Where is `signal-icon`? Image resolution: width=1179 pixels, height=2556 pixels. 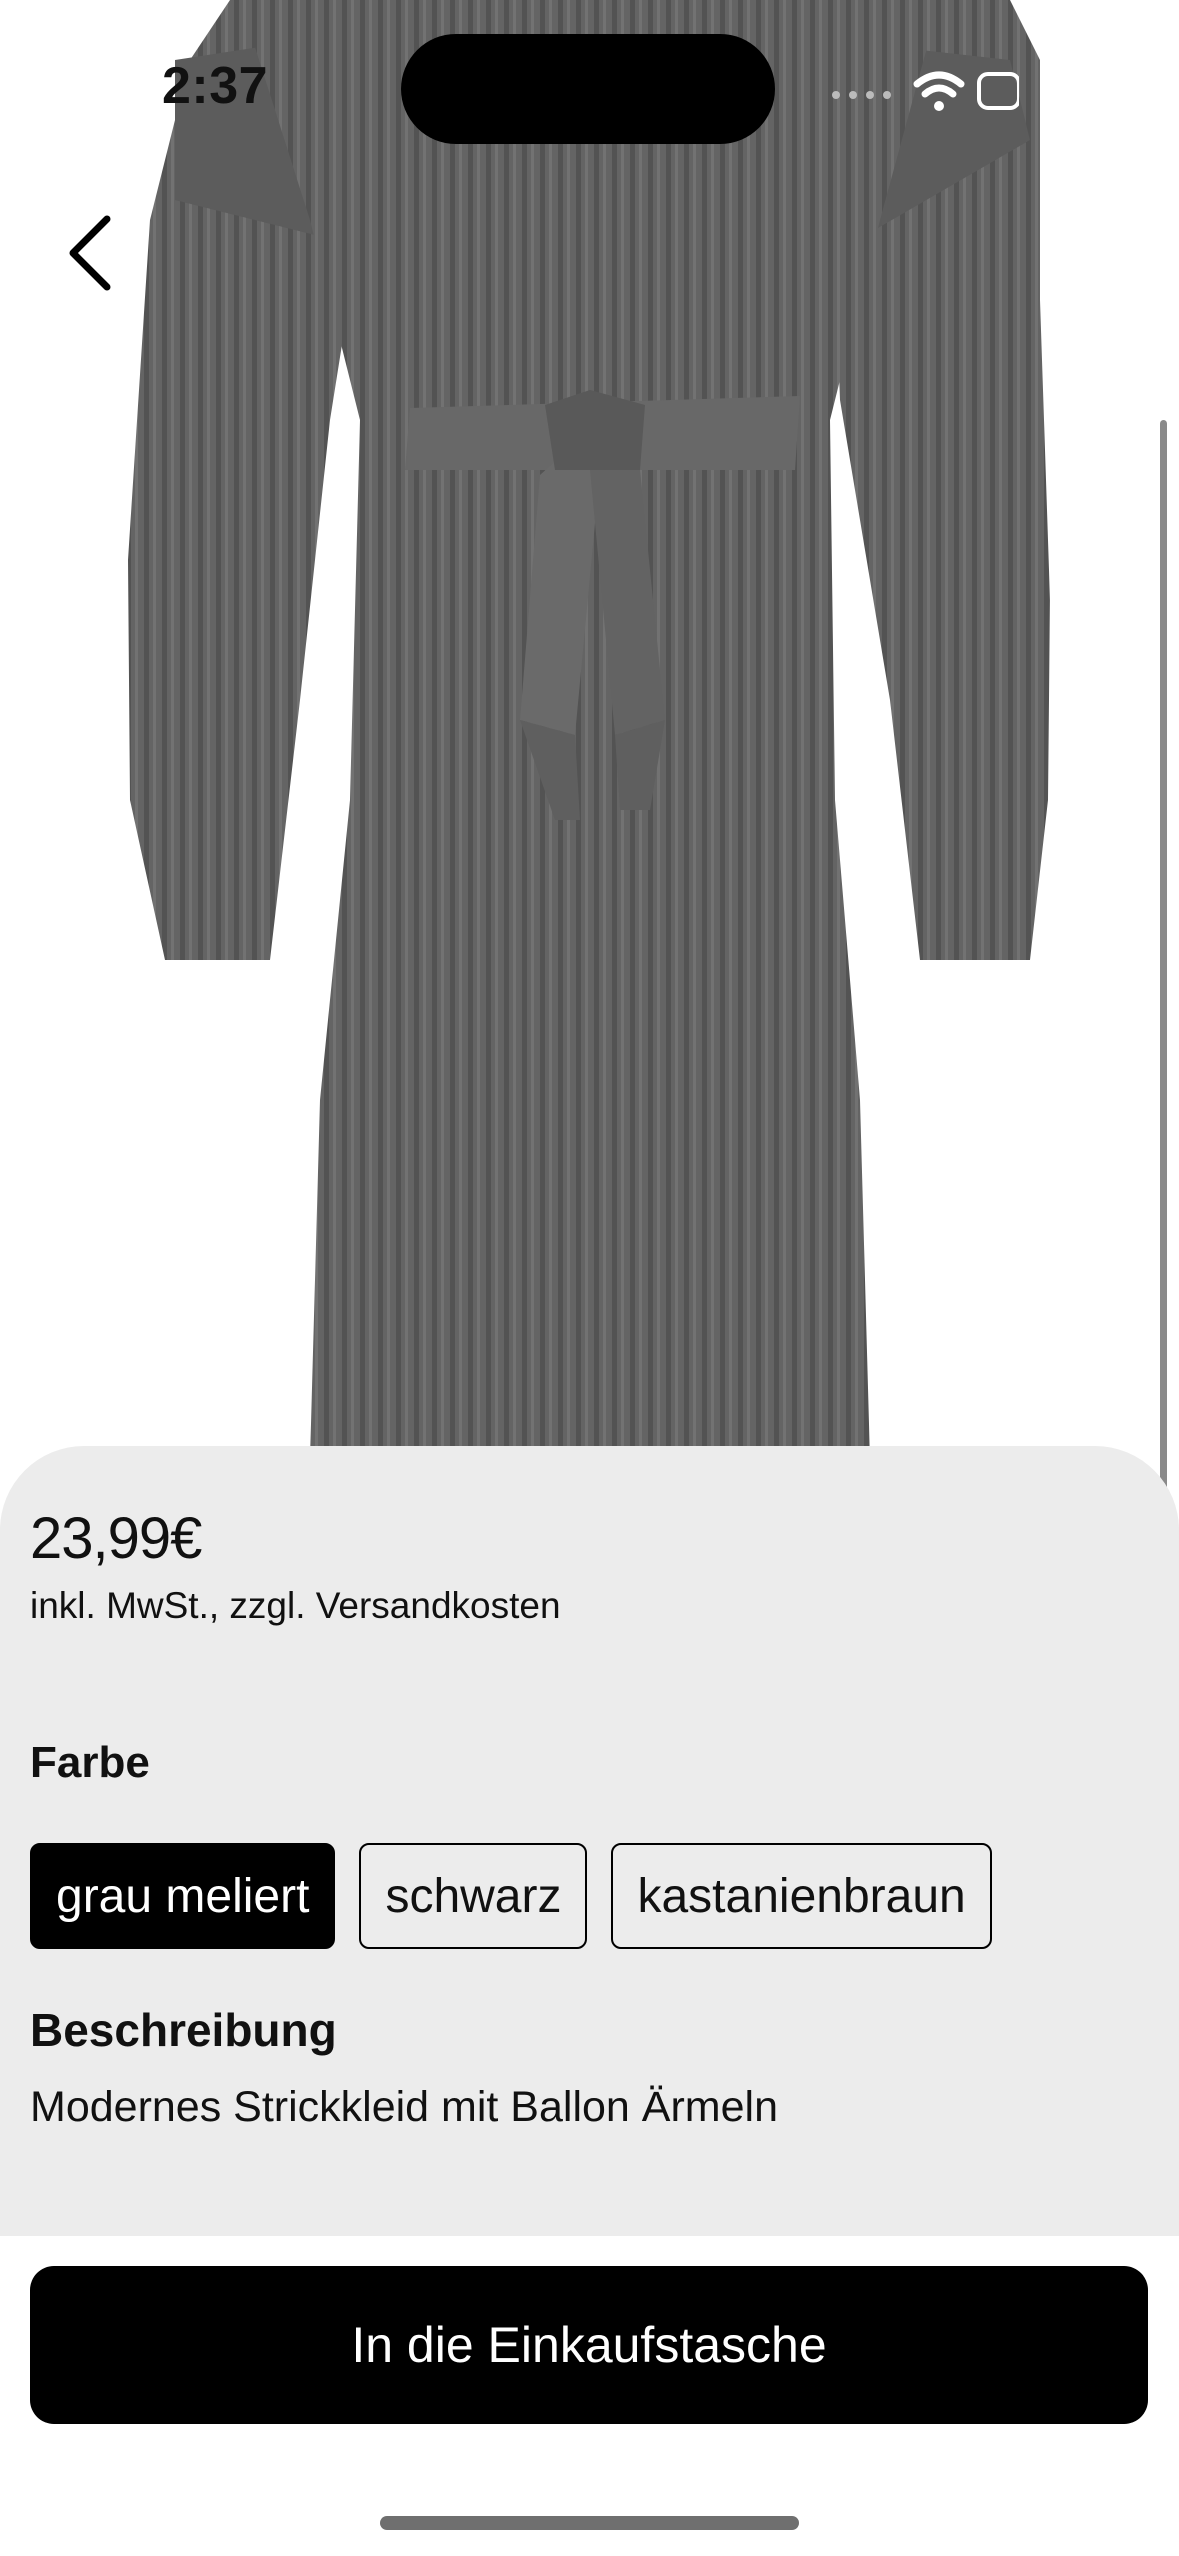 signal-icon is located at coordinates (861, 95).